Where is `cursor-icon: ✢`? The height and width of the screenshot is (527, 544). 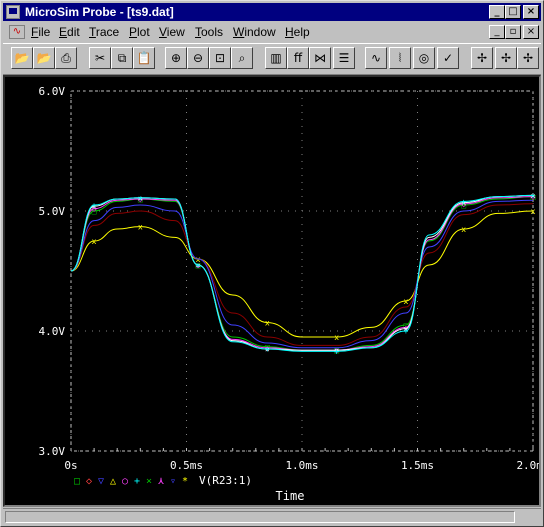 cursor-icon: ✢ is located at coordinates (482, 58).